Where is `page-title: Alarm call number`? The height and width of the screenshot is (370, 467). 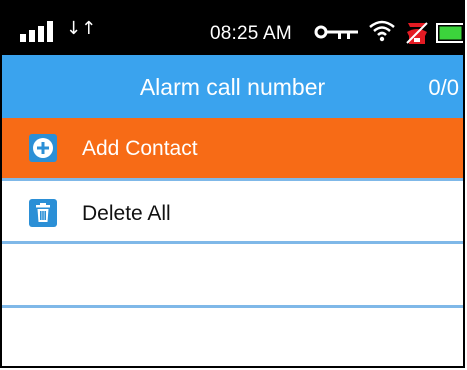 page-title: Alarm call number is located at coordinates (232, 87).